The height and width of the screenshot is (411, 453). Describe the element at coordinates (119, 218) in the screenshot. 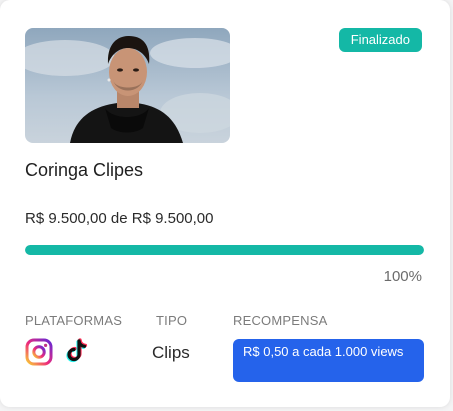

I see `campaign-amount: R$ 9.500,00 de R$ 9.500,00` at that location.